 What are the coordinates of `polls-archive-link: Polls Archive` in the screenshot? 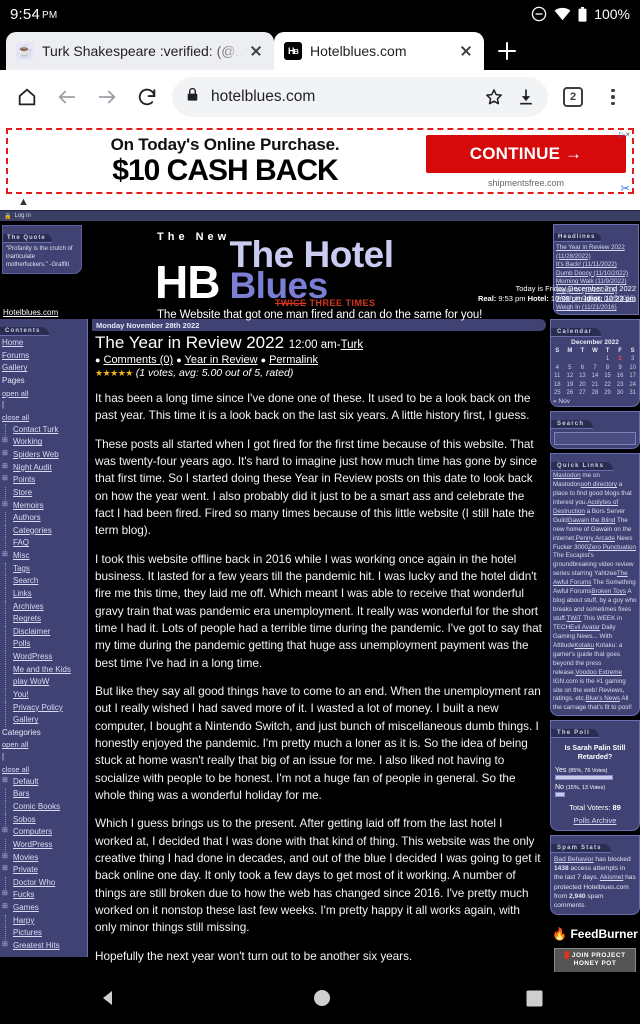 It's located at (595, 820).